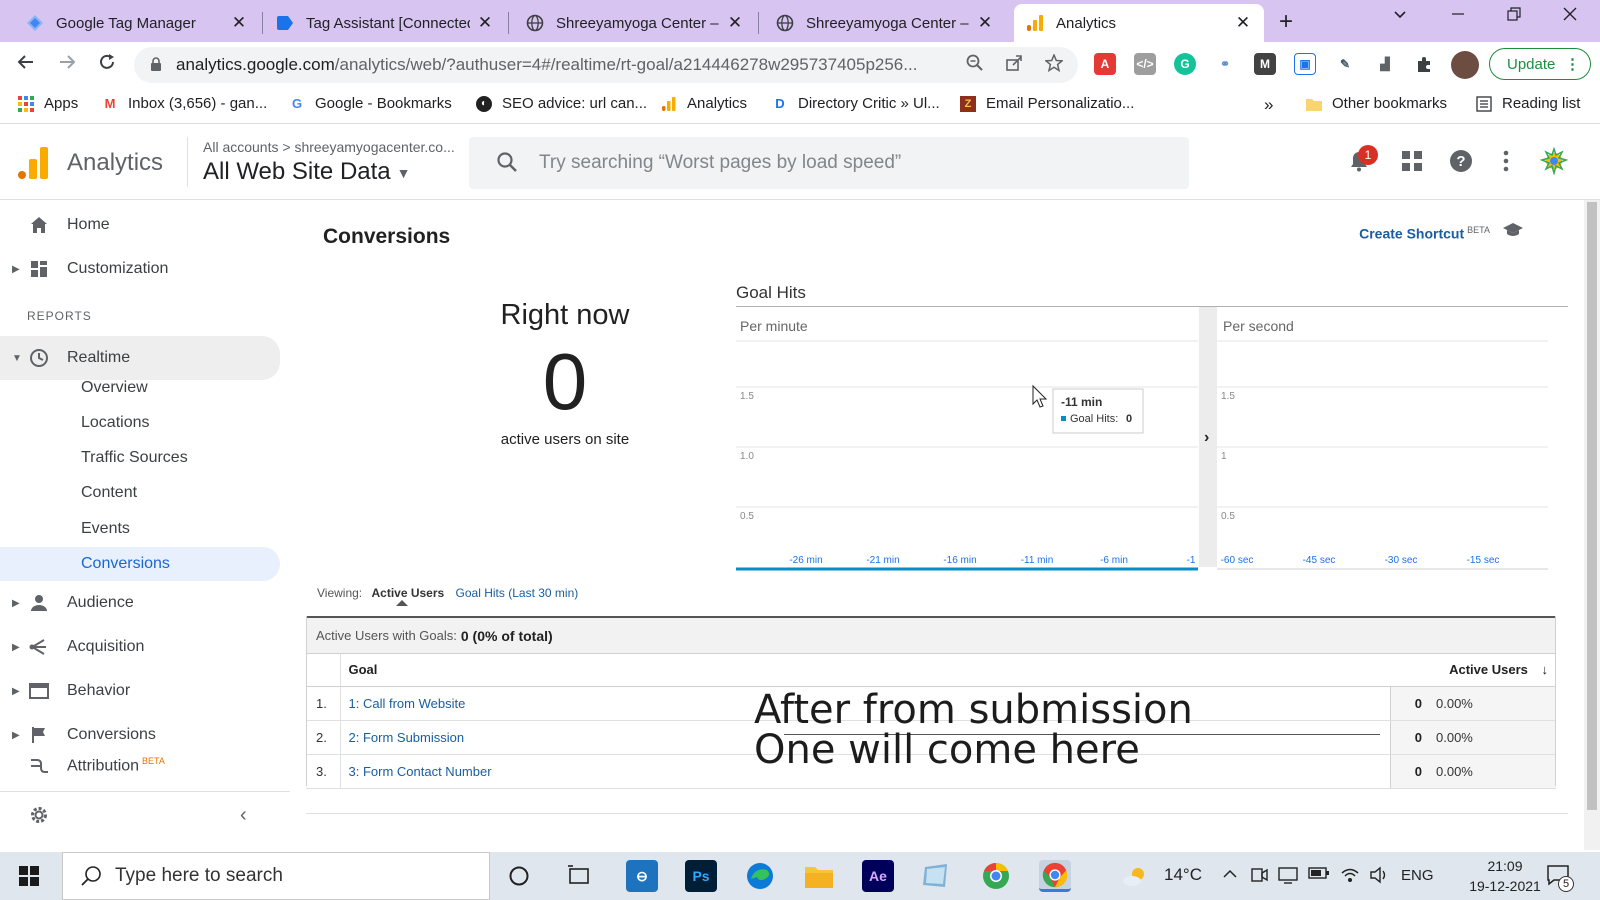 The height and width of the screenshot is (900, 1600). What do you see at coordinates (1136, 879) in the screenshot?
I see `weather-icon` at bounding box center [1136, 879].